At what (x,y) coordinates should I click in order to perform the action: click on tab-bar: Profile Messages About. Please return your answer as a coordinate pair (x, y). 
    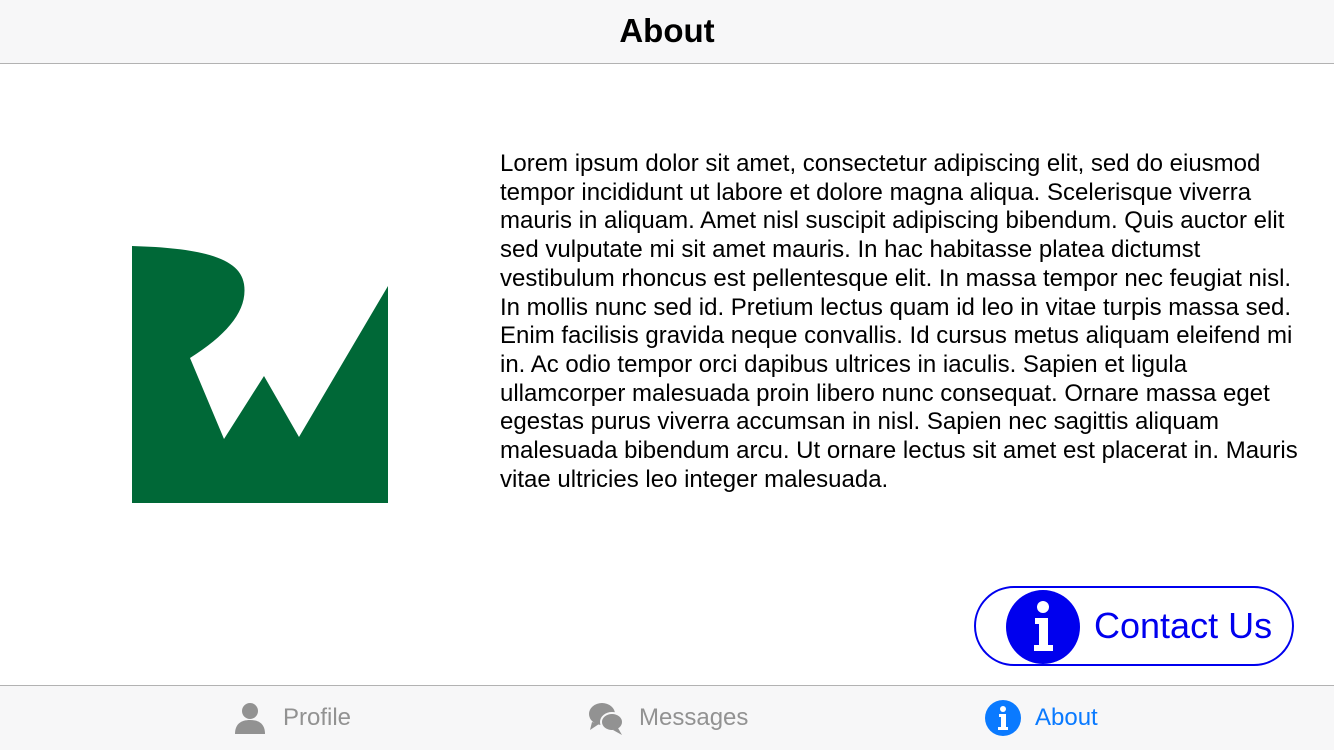
    Looking at the image, I should click on (667, 717).